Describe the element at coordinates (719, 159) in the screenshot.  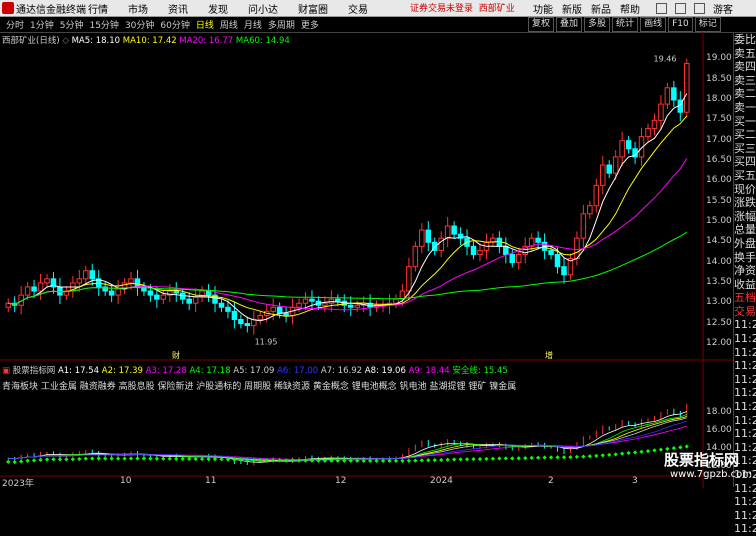
I see `price-tick: 16.50` at that location.